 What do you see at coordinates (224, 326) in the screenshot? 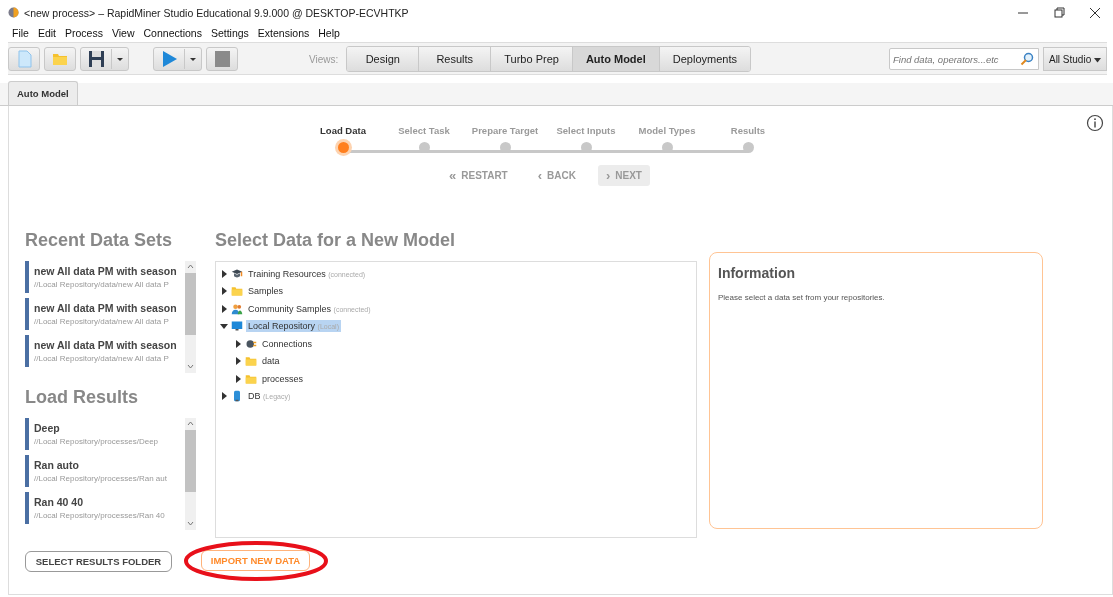
I see `expanded-arrow-icon` at bounding box center [224, 326].